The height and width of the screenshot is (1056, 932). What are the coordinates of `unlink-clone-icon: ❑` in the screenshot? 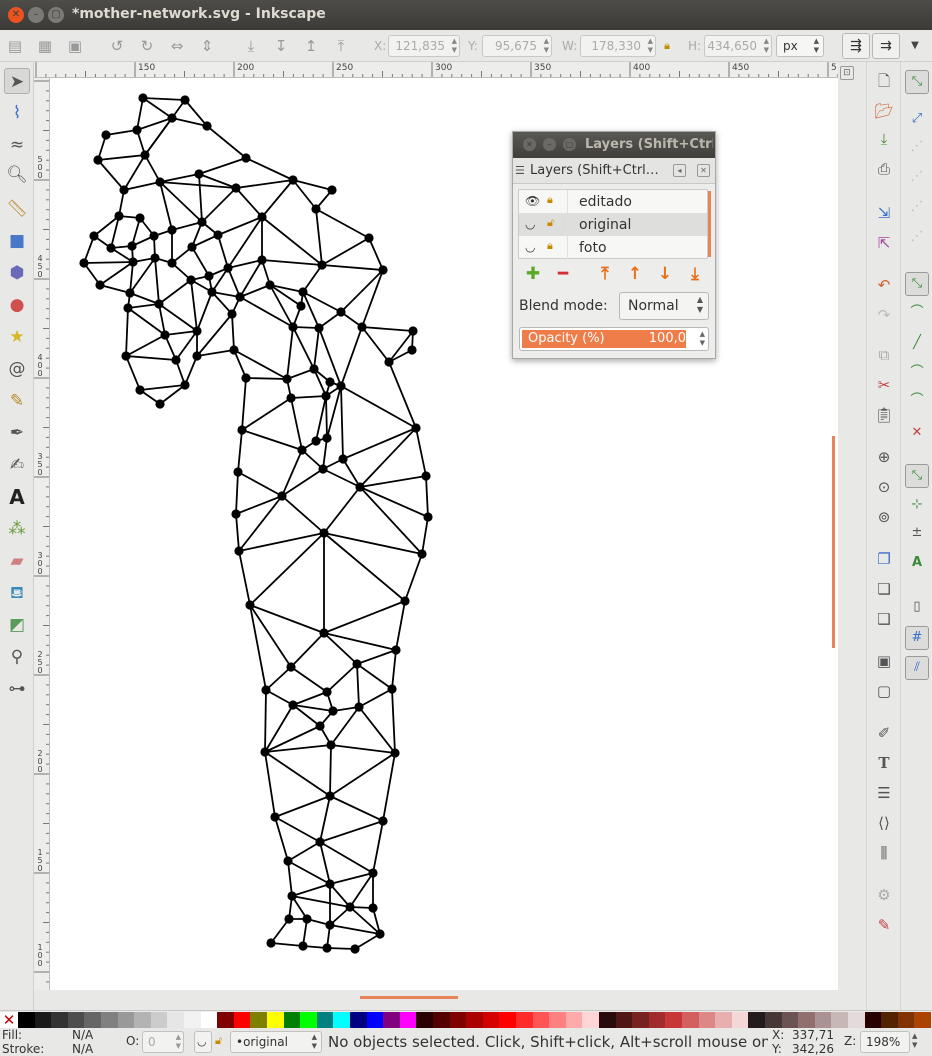 It's located at (884, 619).